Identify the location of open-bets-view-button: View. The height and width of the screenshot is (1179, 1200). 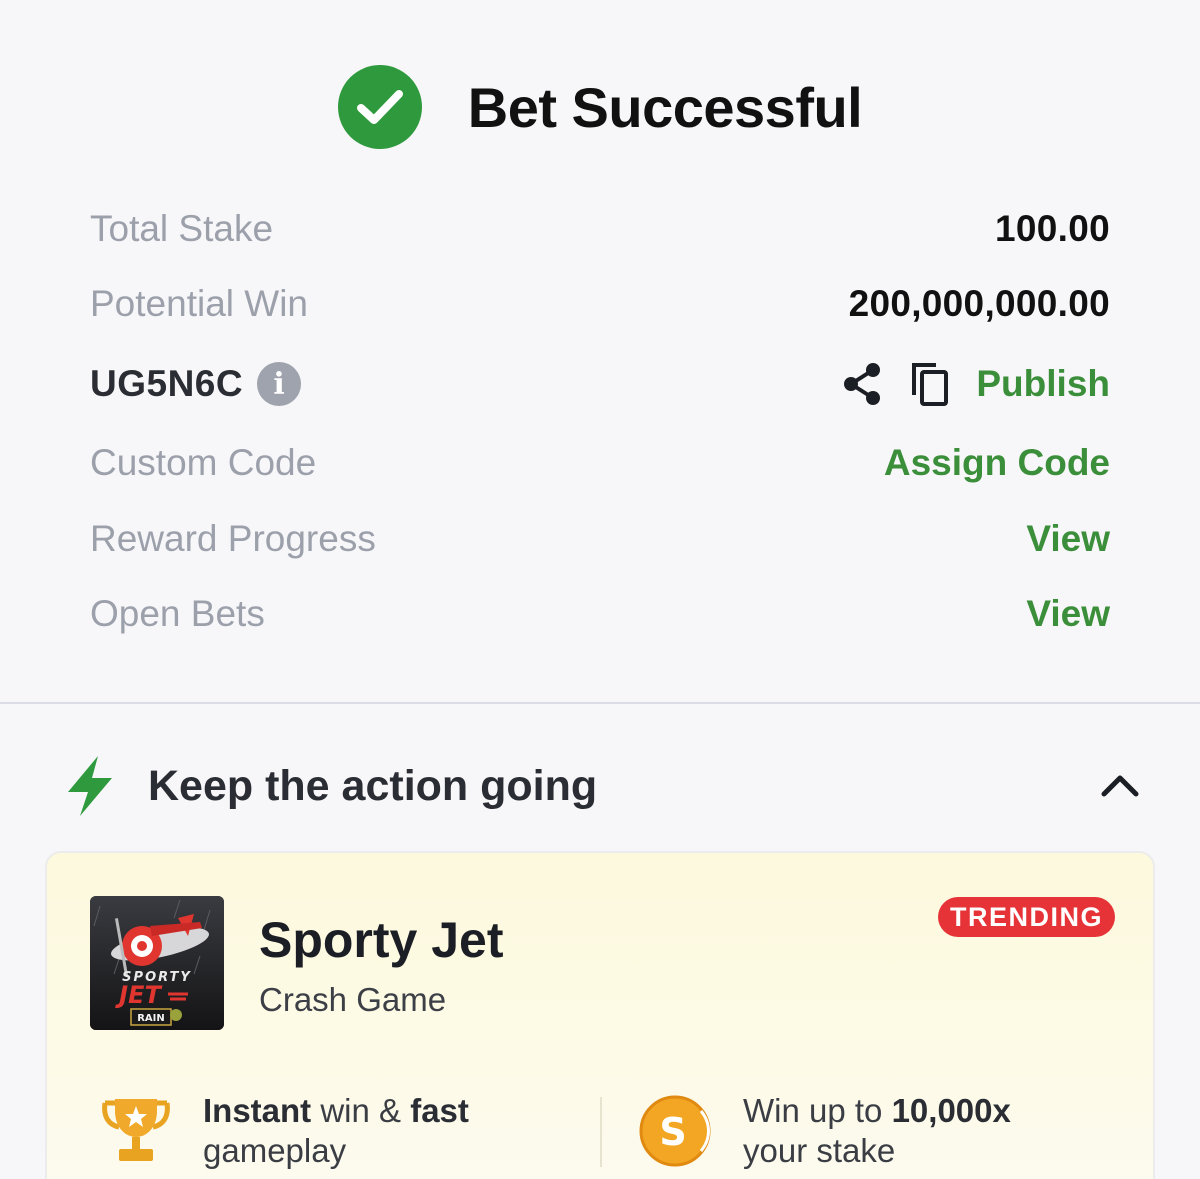
(1068, 614).